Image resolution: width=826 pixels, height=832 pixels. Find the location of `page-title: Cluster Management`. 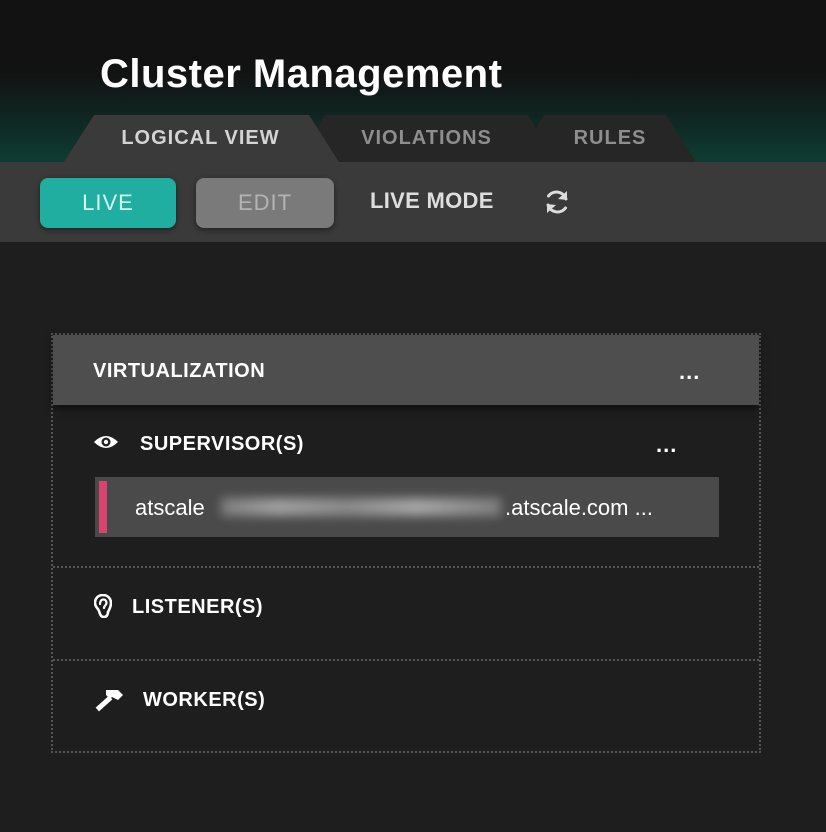

page-title: Cluster Management is located at coordinates (301, 74).